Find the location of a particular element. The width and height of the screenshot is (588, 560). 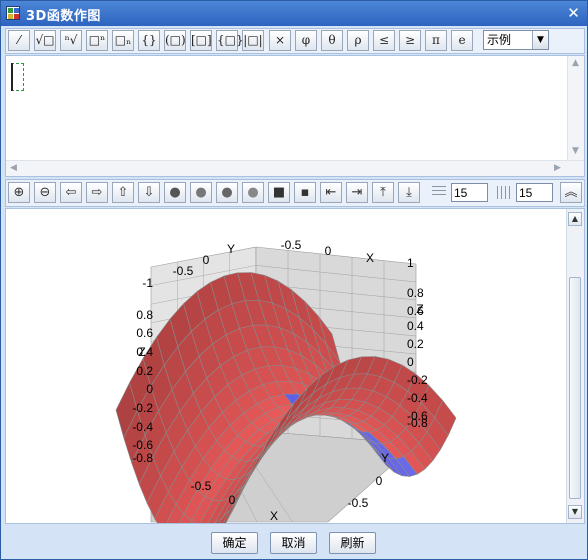

subscript-button: □ₙ is located at coordinates (123, 40).